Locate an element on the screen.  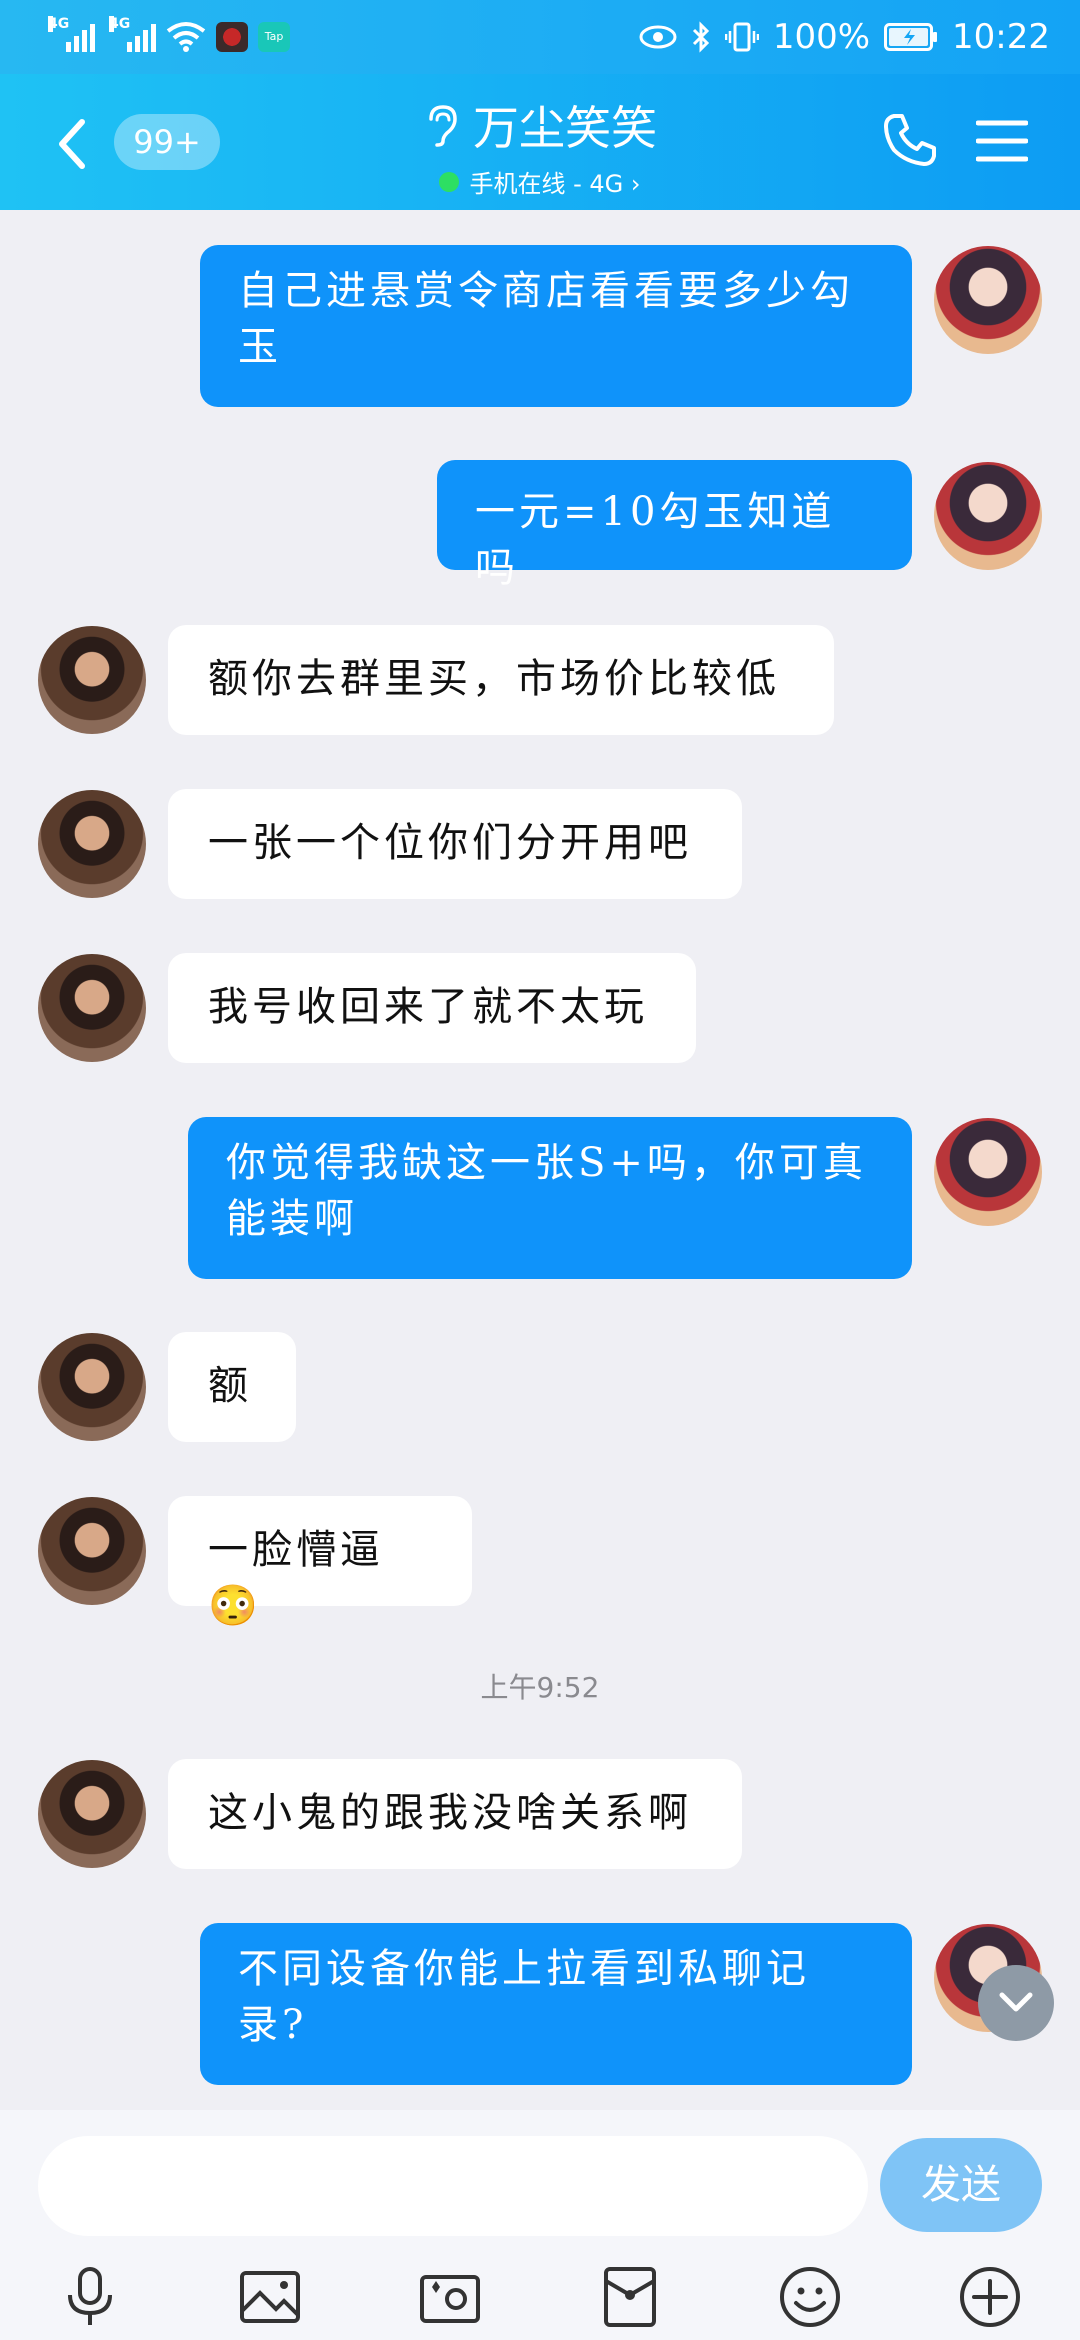
composer-toolbar is located at coordinates (540, 2300).